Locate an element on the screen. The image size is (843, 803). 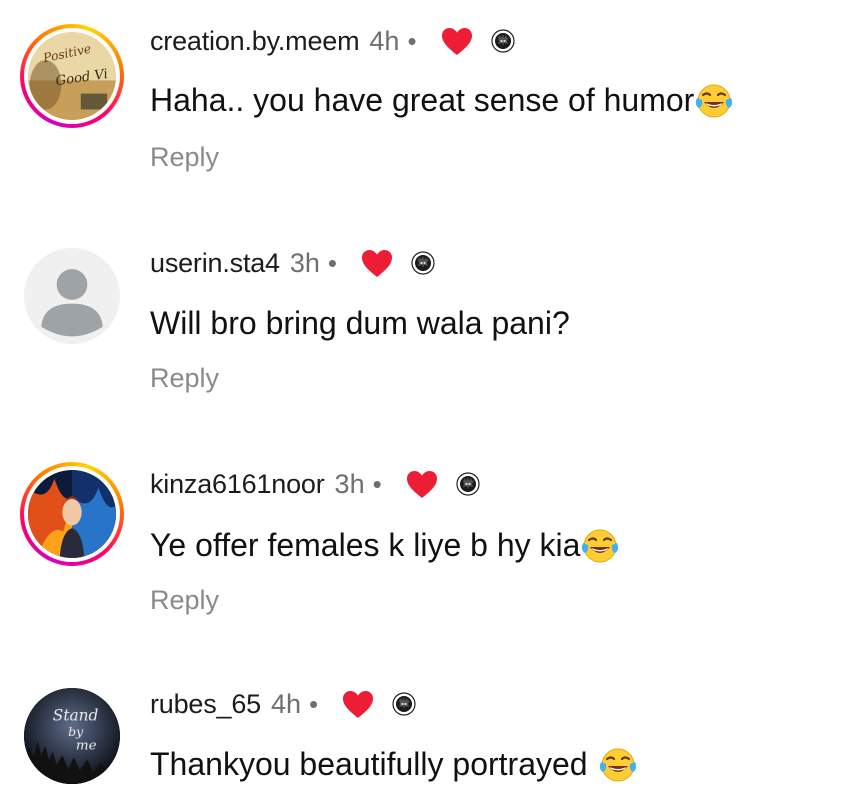
comment-meta: creation.by.meem 4h • is located at coordinates (332, 41).